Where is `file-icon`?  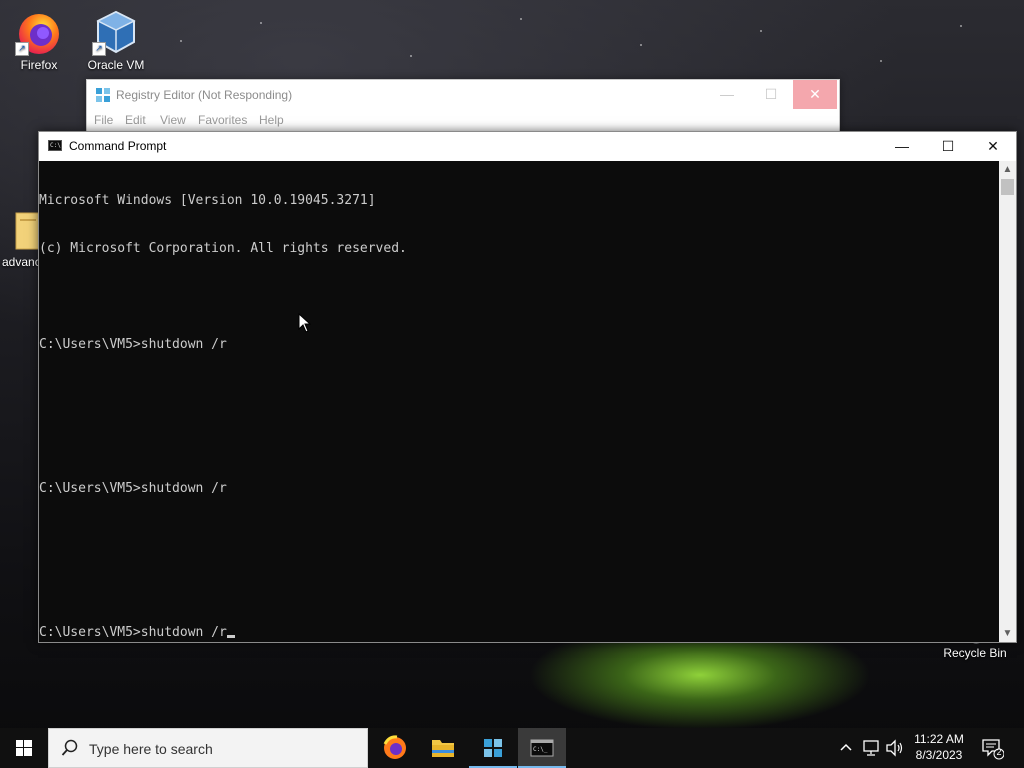
file-icon is located at coordinates (22, 231).